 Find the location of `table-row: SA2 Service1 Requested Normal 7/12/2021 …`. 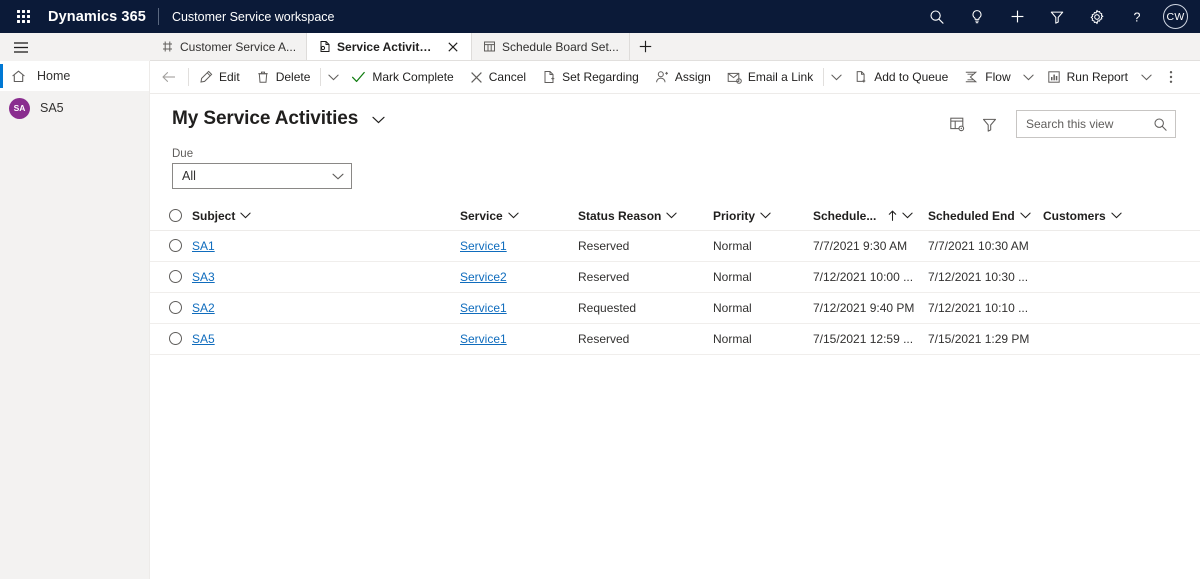

table-row: SA2 Service1 Requested Normal 7/12/2021 … is located at coordinates (675, 308).